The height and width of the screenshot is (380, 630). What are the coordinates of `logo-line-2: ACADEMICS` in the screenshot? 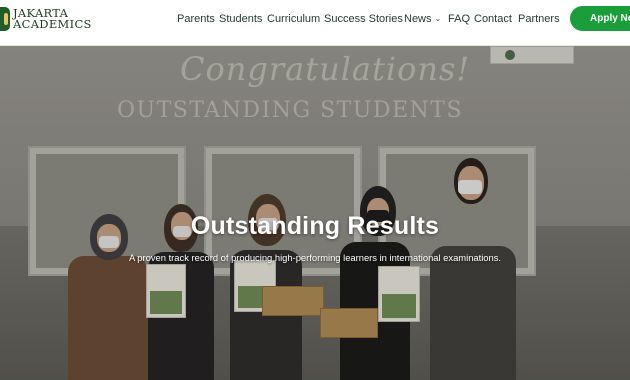 It's located at (52, 24).